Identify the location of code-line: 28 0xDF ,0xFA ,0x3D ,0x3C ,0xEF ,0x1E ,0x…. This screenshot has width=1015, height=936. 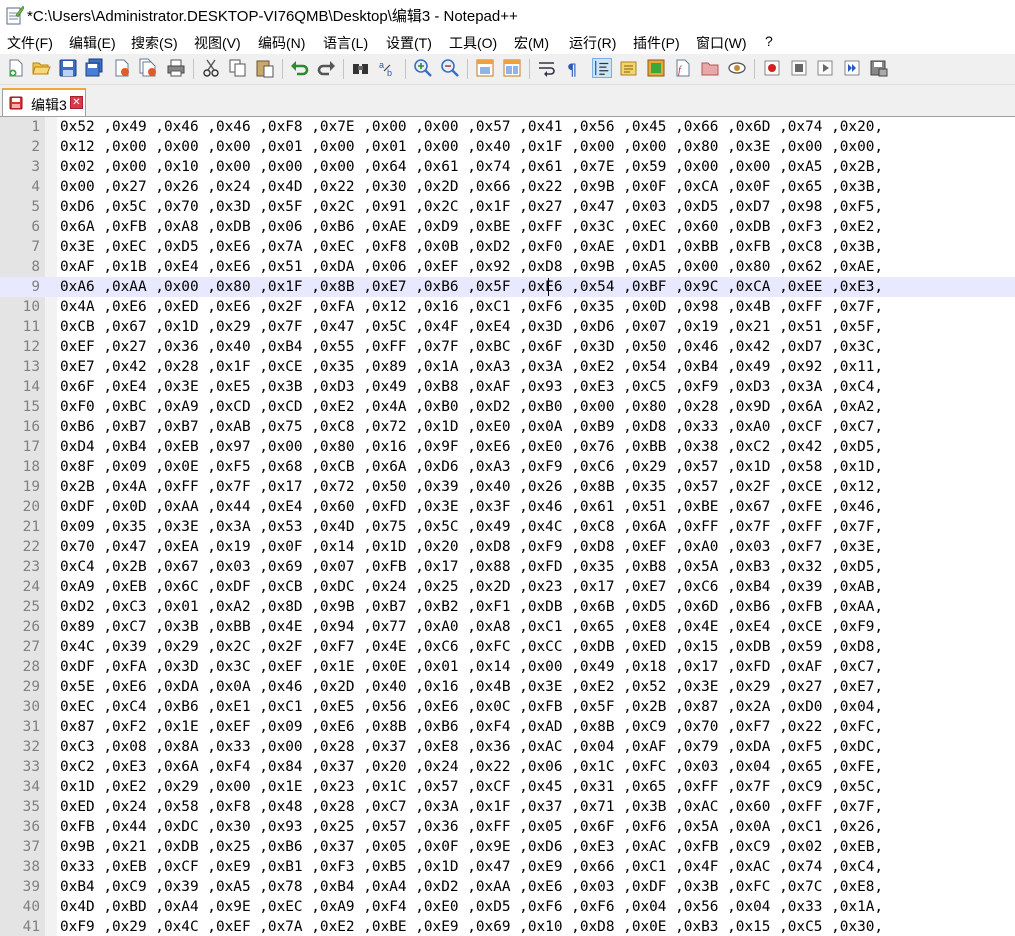
(507, 667).